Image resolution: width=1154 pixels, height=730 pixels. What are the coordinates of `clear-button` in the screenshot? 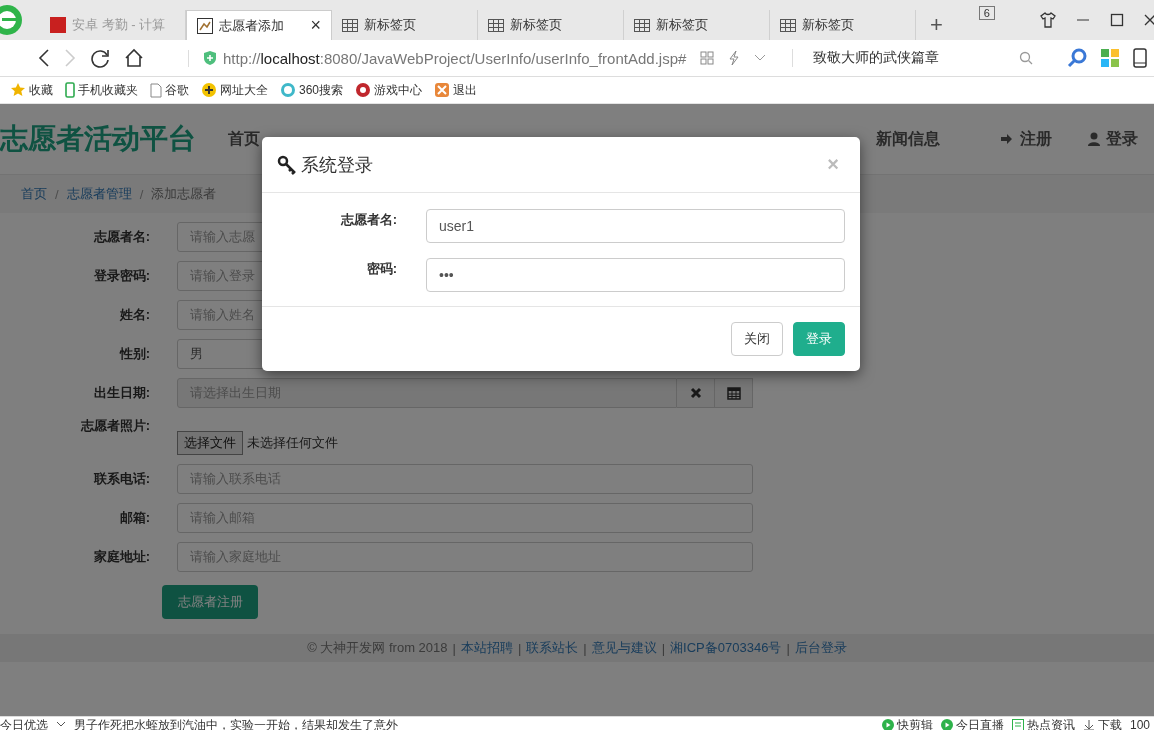 It's located at (696, 393).